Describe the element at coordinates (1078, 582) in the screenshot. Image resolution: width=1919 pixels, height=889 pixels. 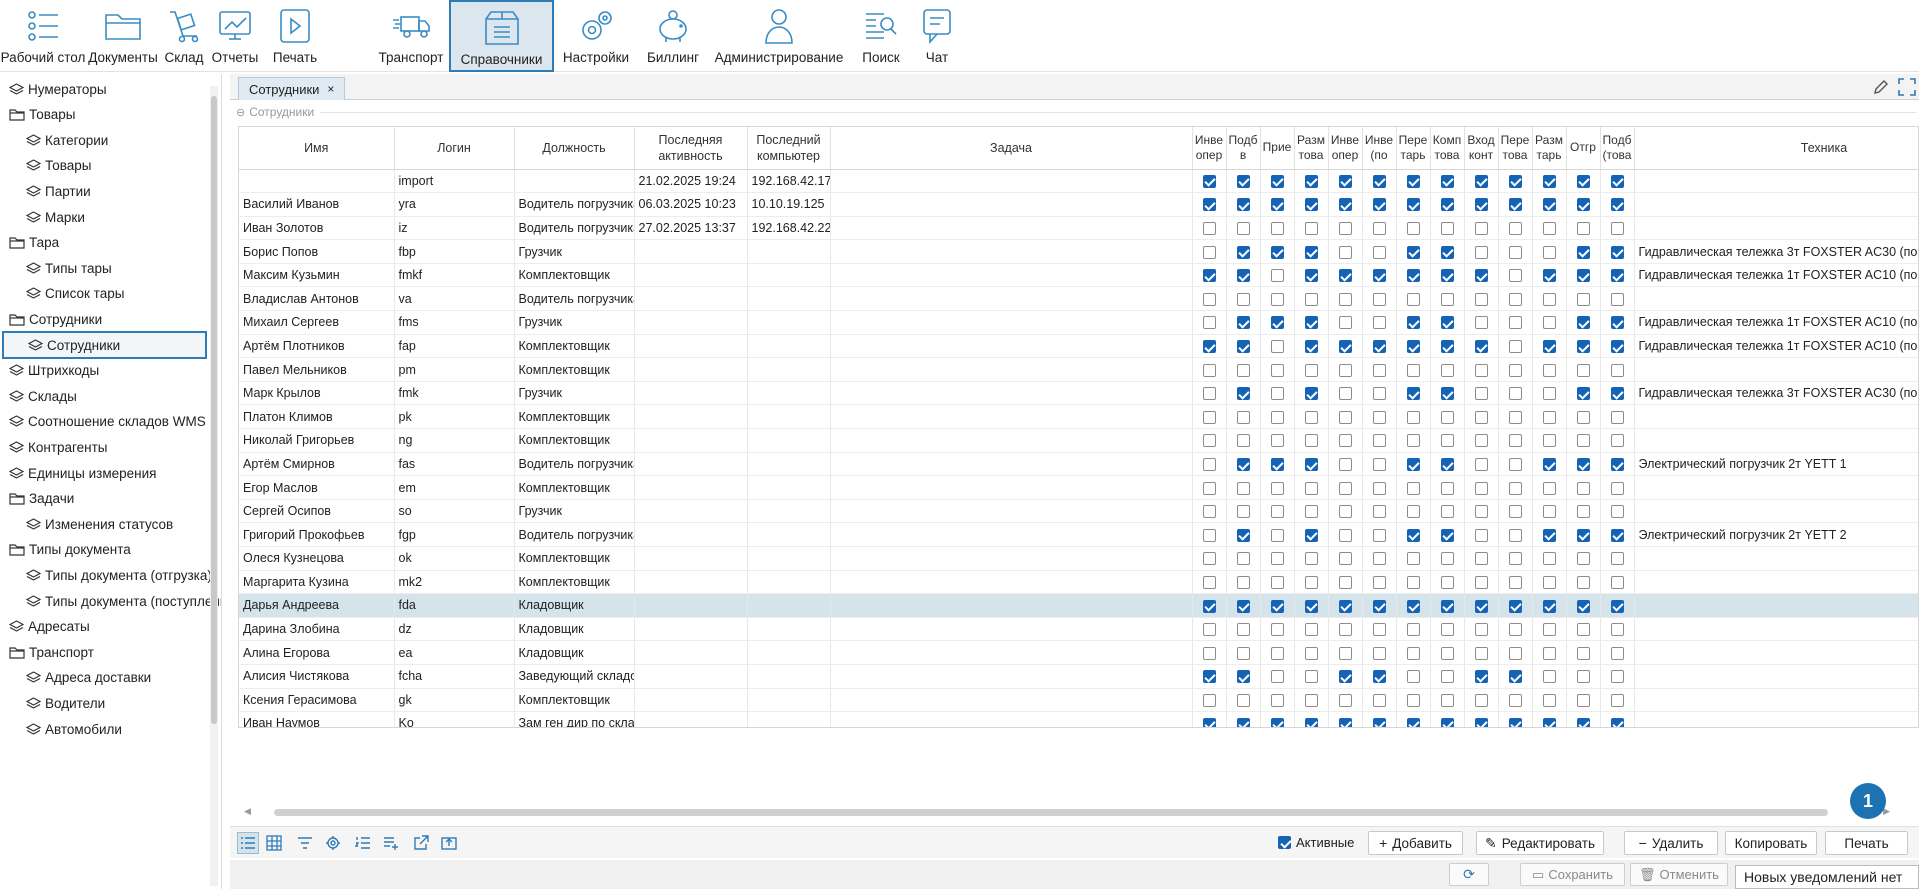
I see `table-row: Маргарита Кузина mk2 Комплектовщик` at that location.